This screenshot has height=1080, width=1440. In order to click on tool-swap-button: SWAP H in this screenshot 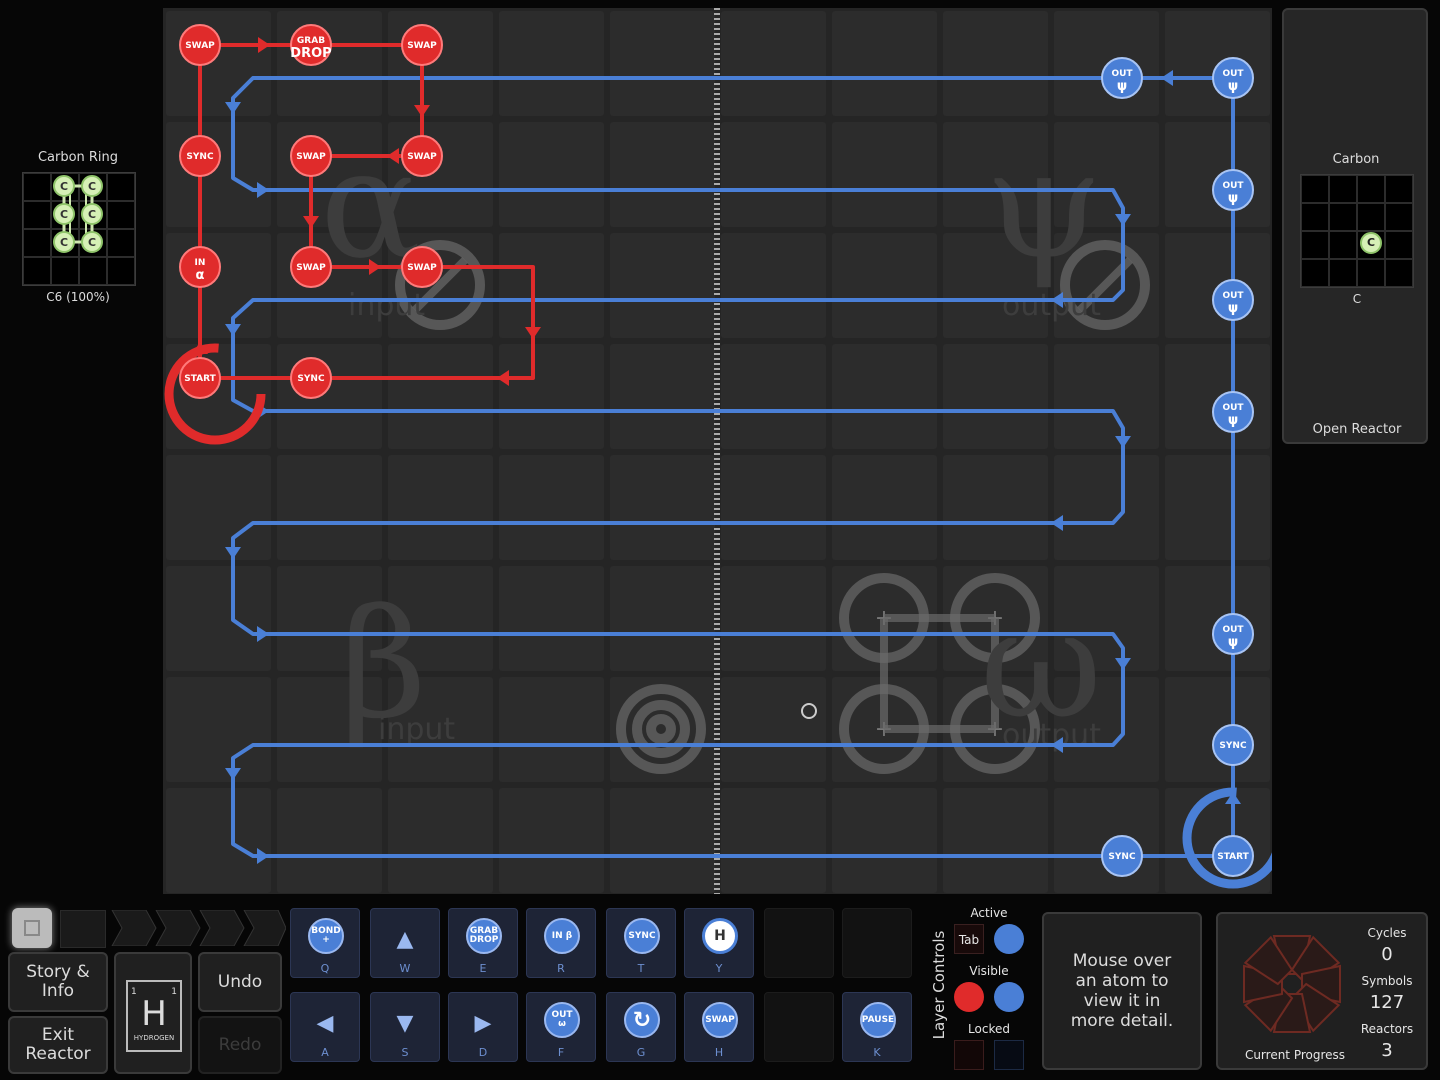, I will do `click(719, 1027)`.